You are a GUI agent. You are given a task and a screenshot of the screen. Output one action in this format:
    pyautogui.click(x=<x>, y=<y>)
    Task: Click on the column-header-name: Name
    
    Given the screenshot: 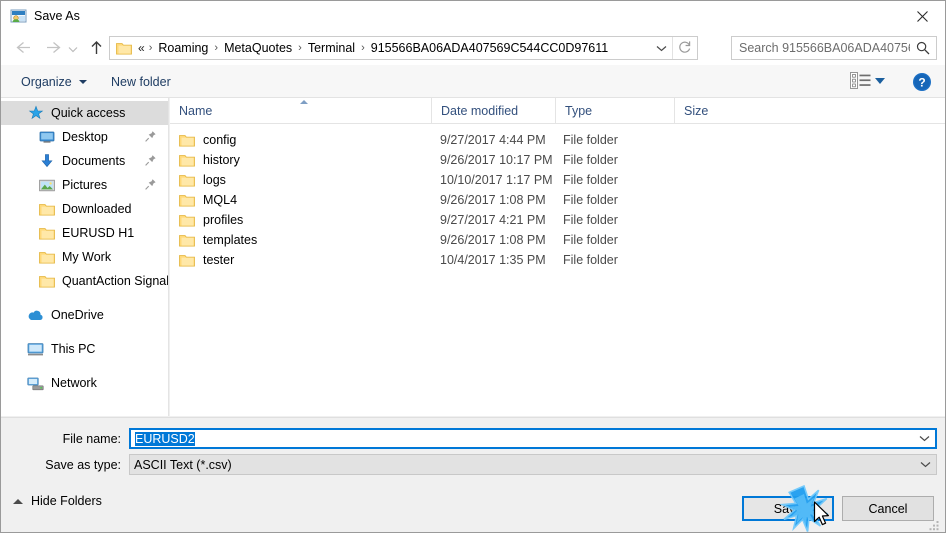 What is the action you would take?
    pyautogui.click(x=300, y=110)
    